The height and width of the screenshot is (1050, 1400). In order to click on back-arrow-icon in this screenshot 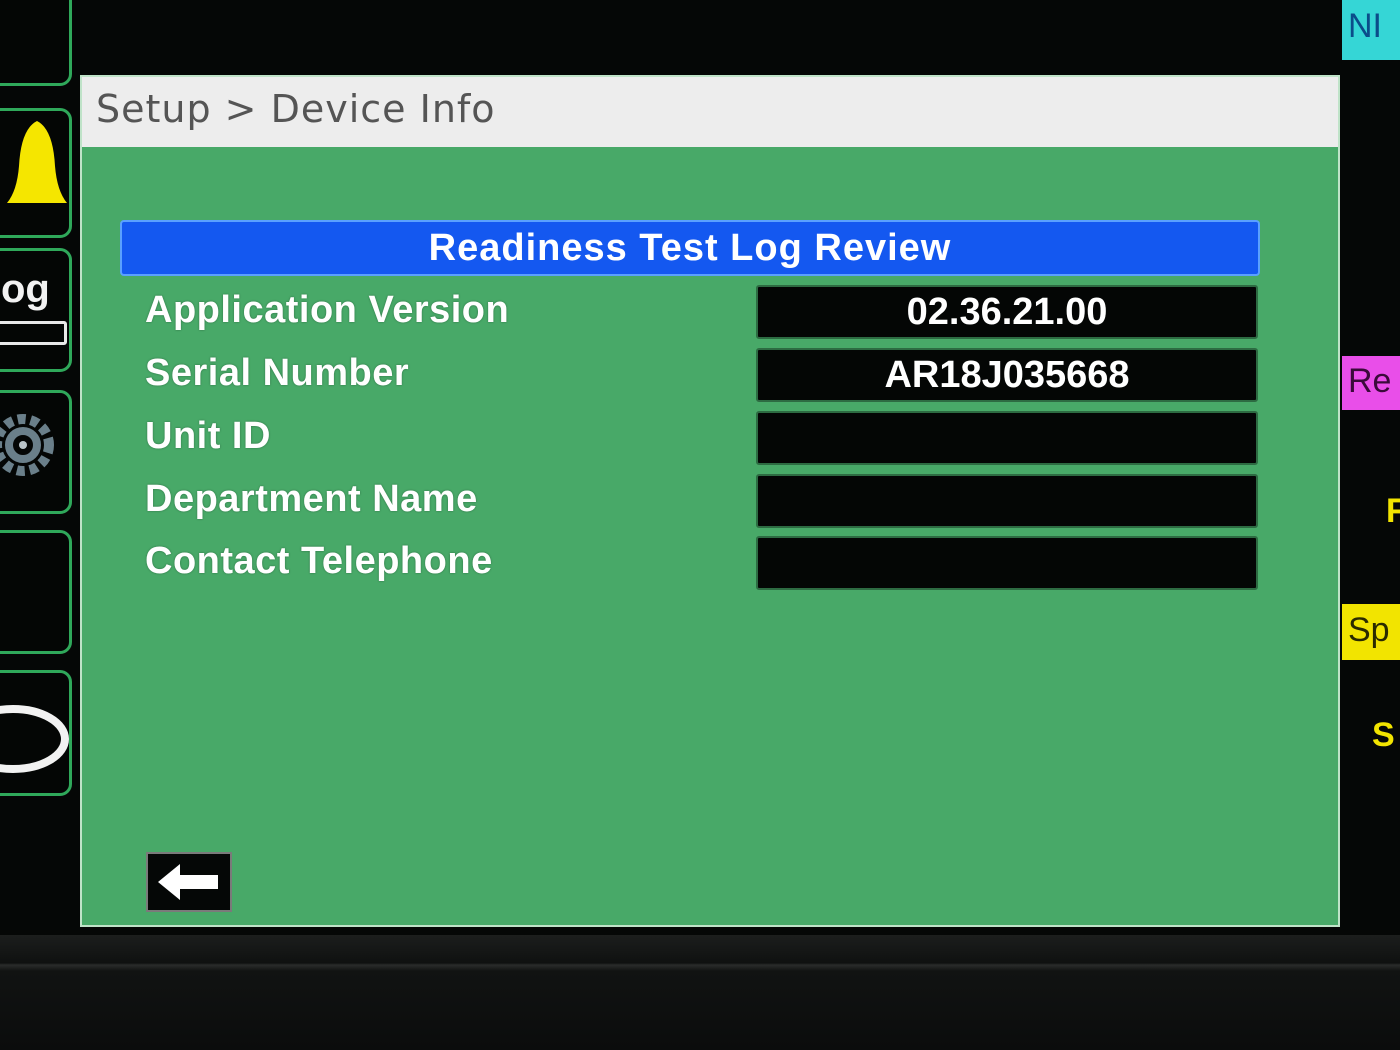, I will do `click(188, 882)`.